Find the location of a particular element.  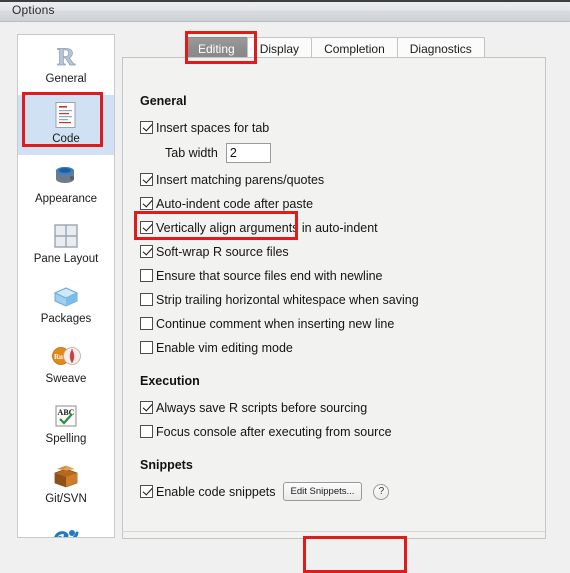

tab-width-row: Tab width is located at coordinates (335, 153).